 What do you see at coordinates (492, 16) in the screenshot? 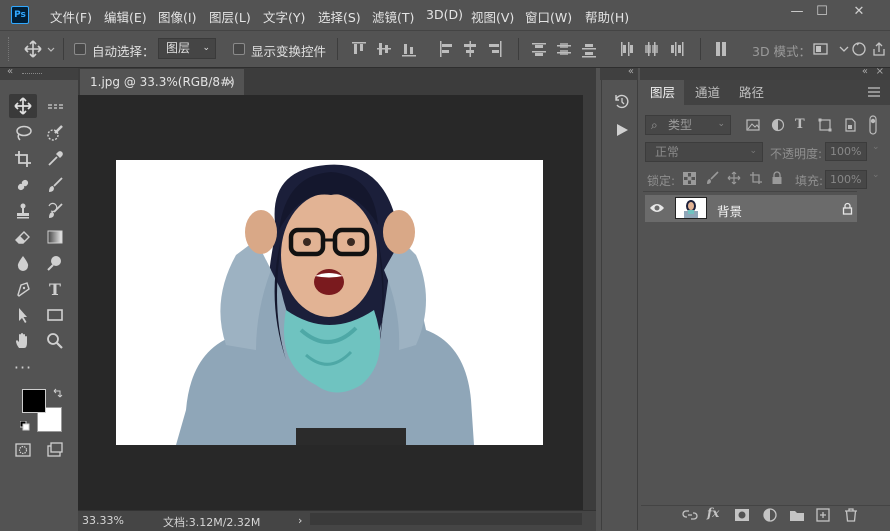
I see `menu-view: 视图(V)` at bounding box center [492, 16].